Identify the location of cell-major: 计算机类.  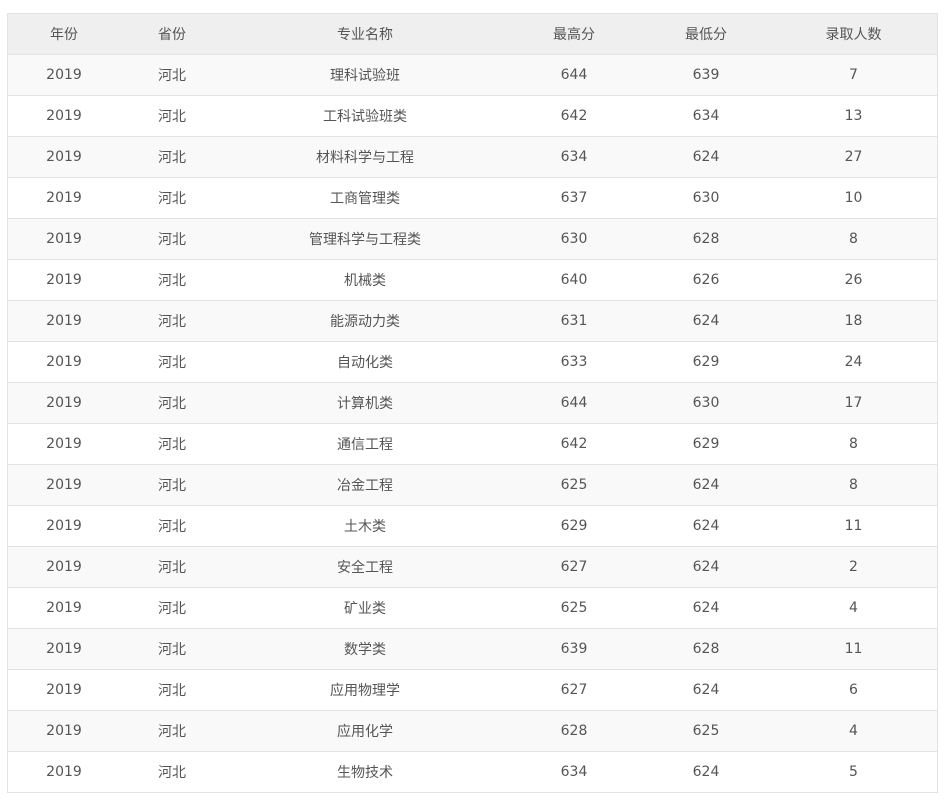
(365, 404).